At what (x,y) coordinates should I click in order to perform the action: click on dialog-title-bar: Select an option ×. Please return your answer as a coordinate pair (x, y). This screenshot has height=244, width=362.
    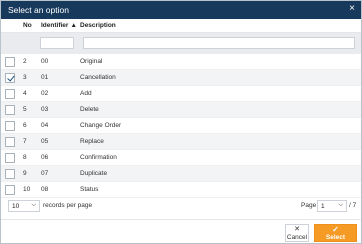
    Looking at the image, I should click on (181, 10).